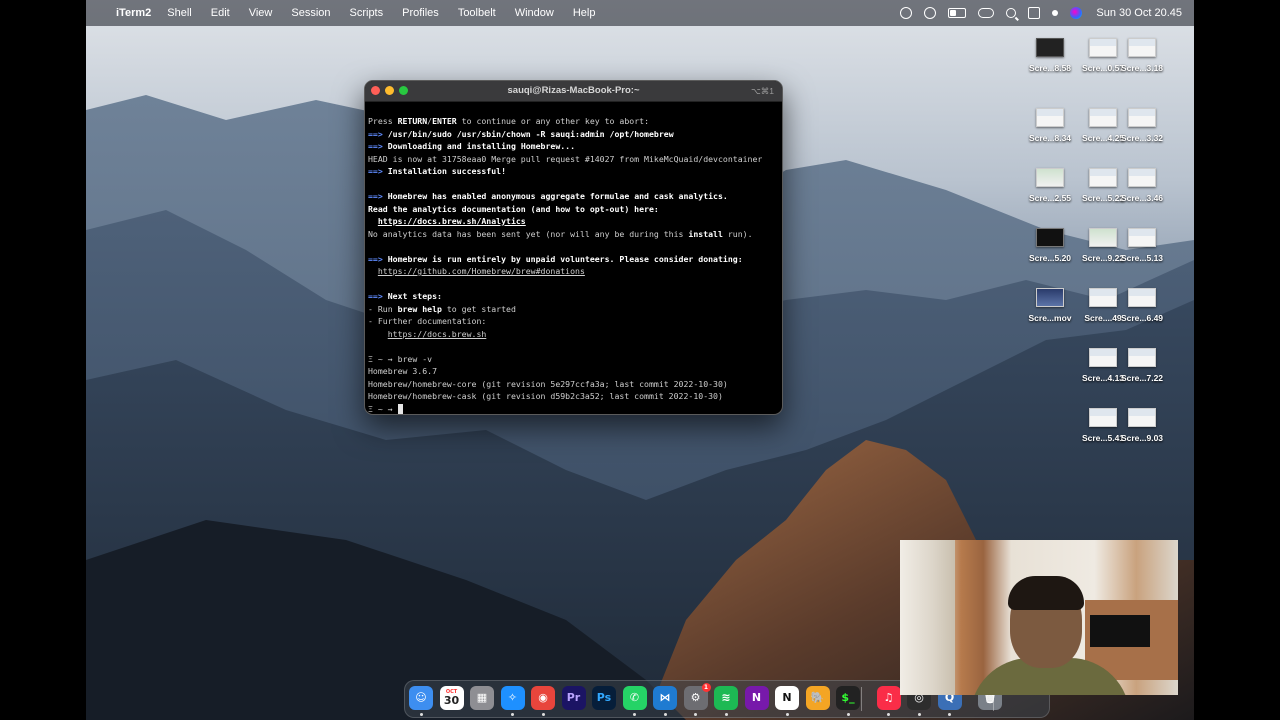  What do you see at coordinates (534, 13) in the screenshot?
I see `menu-window: Window` at bounding box center [534, 13].